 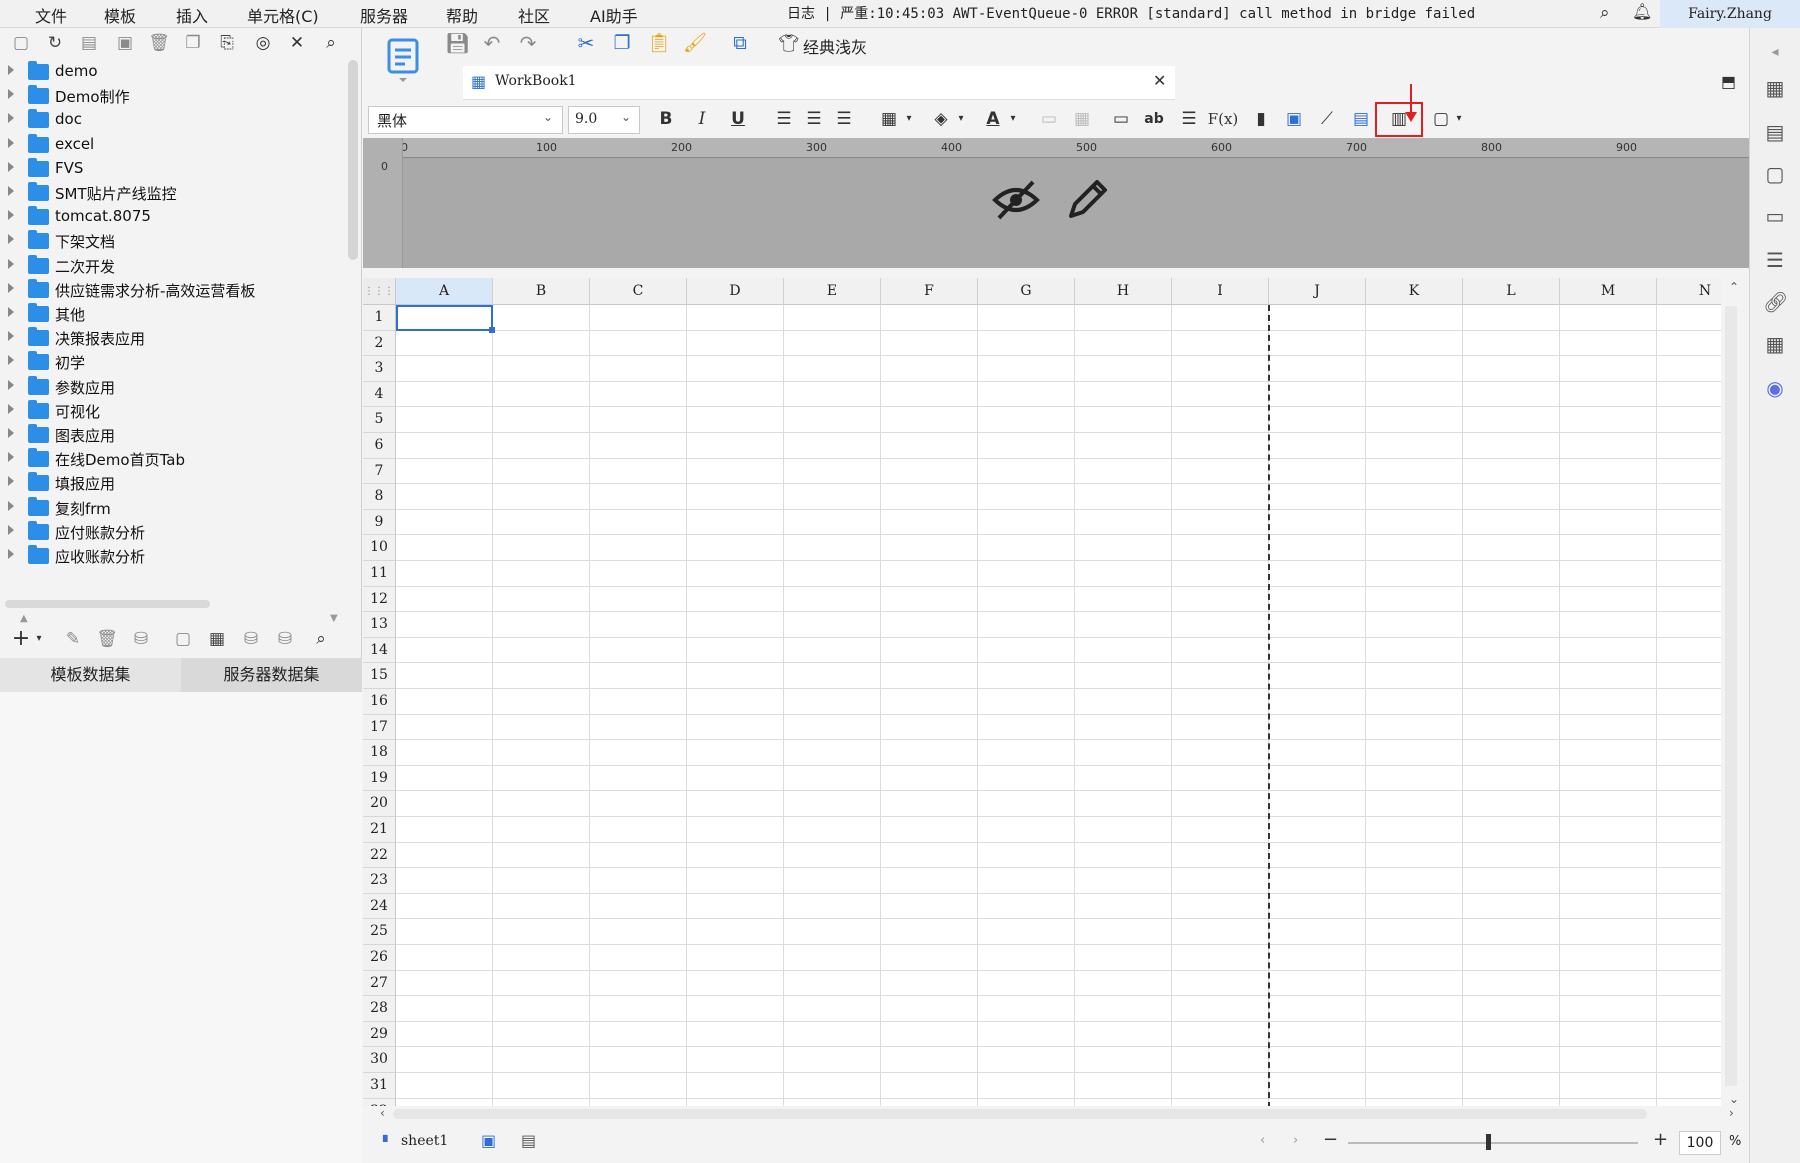 What do you see at coordinates (666, 119) in the screenshot?
I see `bold-button: B` at bounding box center [666, 119].